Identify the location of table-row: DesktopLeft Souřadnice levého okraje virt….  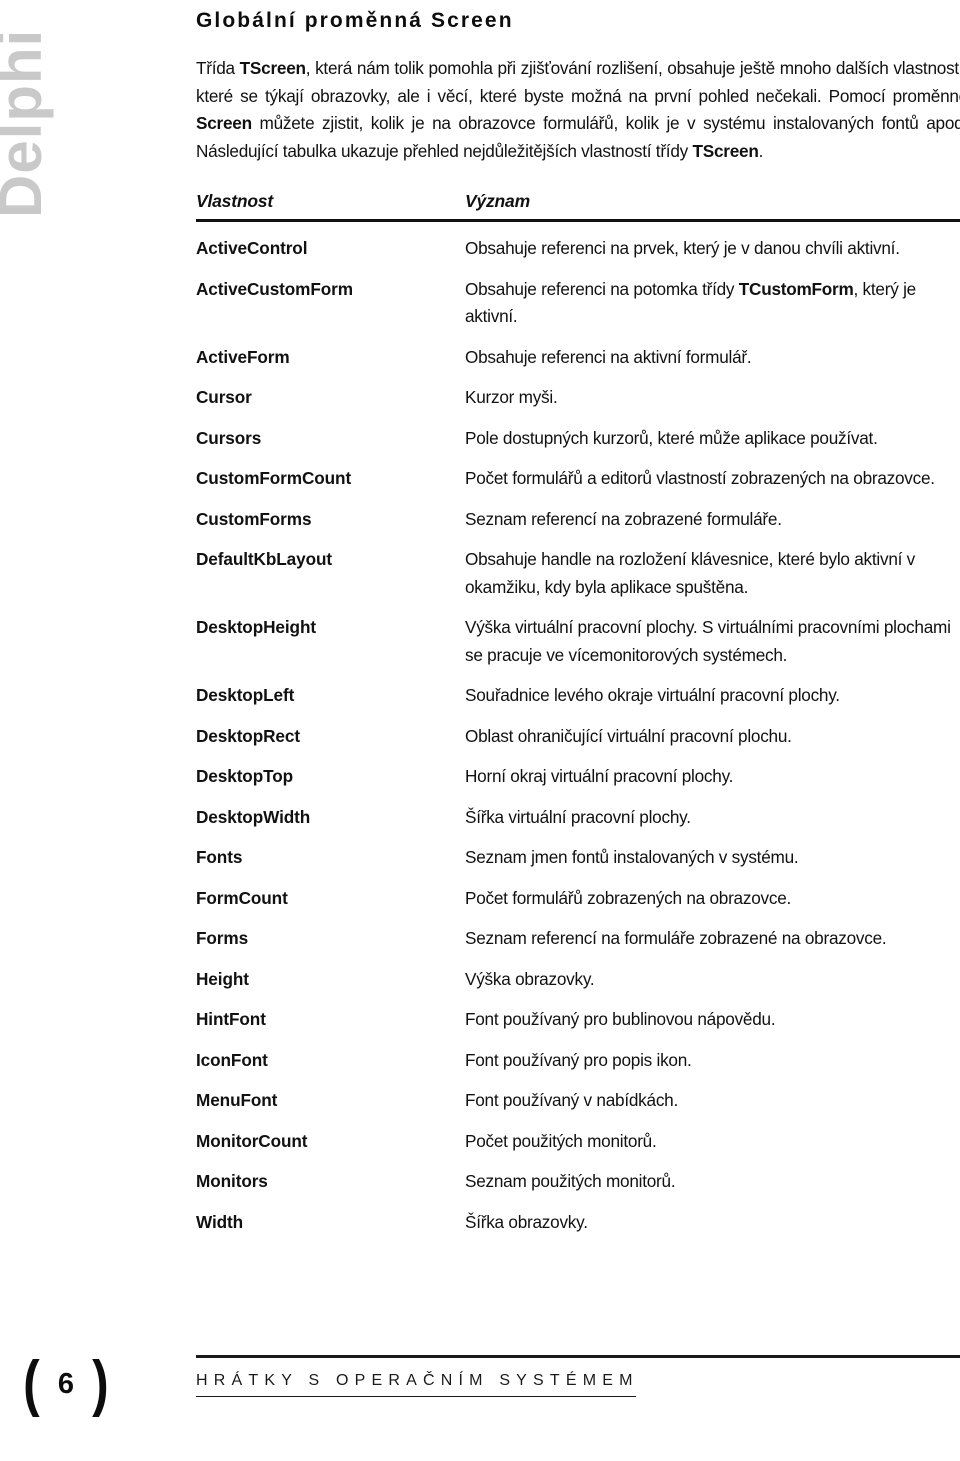
(578, 689).